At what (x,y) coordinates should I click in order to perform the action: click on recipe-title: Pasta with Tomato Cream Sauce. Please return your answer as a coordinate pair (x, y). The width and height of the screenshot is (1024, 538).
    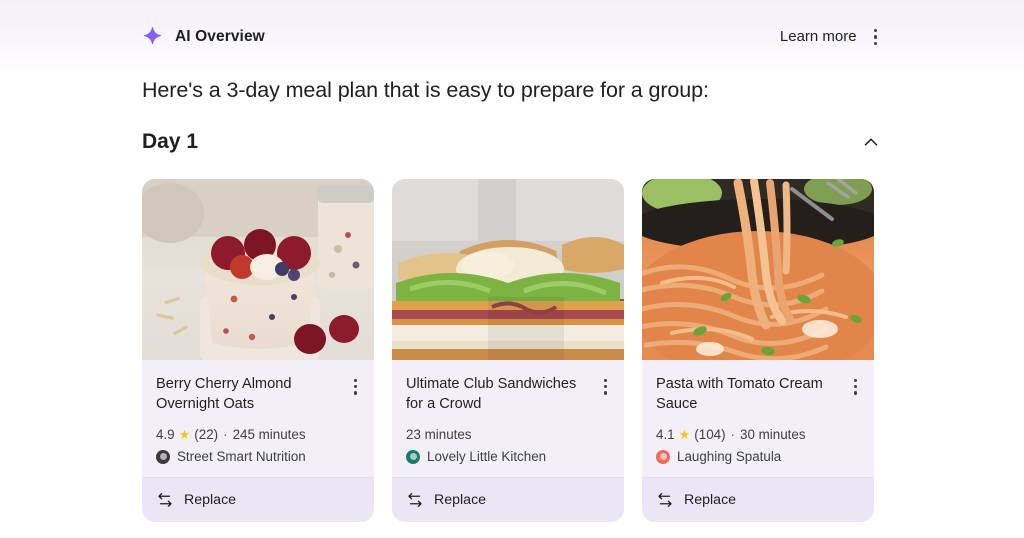
    Looking at the image, I should click on (742, 394).